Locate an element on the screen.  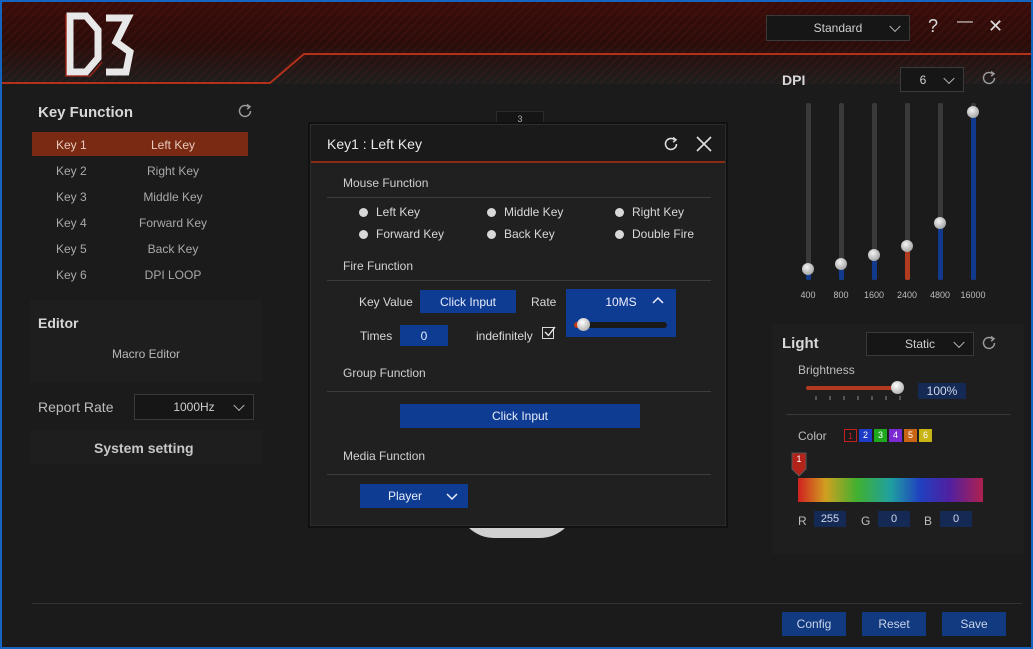
key-assigned-function: Back Key is located at coordinates (173, 249).